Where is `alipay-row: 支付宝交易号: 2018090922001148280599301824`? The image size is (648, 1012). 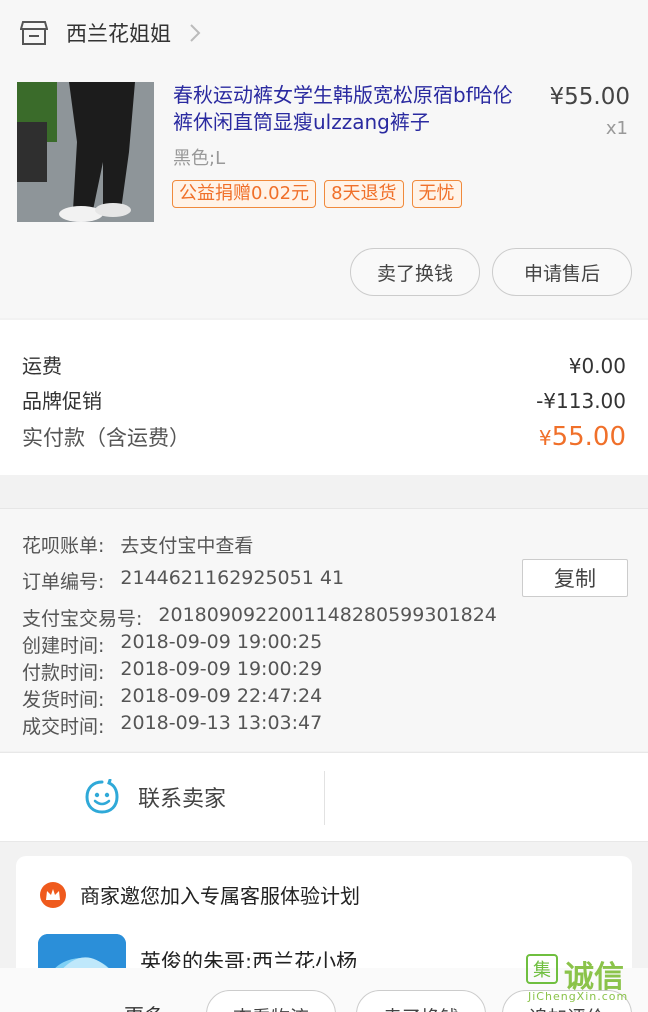
alipay-row: 支付宝交易号: 2018090922001148280599301824 is located at coordinates (259, 617).